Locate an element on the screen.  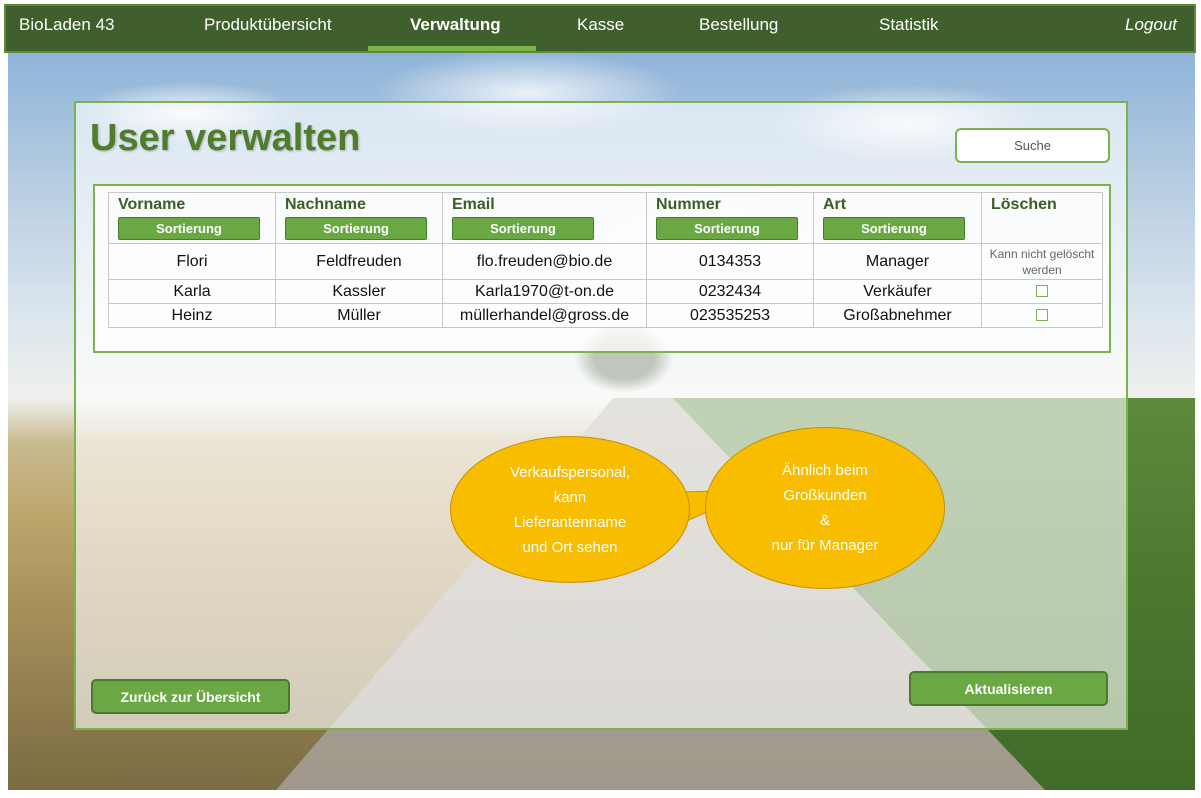
nav-item-bestellung: Bestellung is located at coordinates (738, 25).